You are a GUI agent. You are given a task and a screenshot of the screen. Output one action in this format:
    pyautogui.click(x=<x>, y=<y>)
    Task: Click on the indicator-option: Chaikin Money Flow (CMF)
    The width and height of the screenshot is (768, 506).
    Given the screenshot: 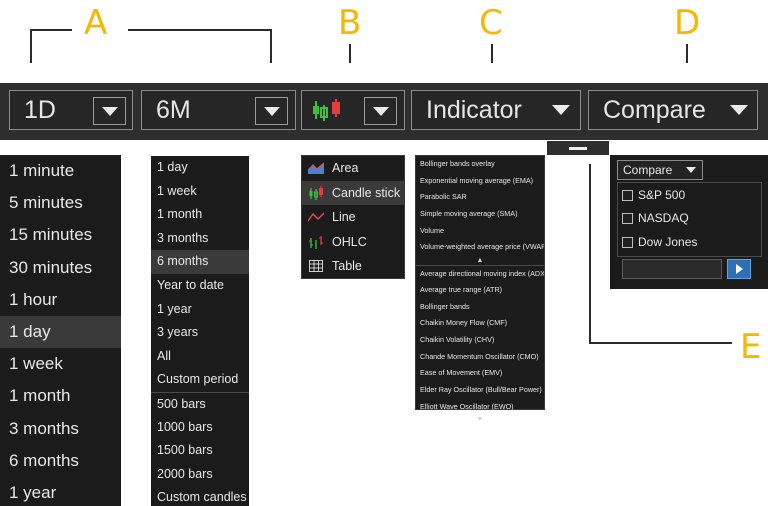 What is the action you would take?
    pyautogui.click(x=480, y=323)
    